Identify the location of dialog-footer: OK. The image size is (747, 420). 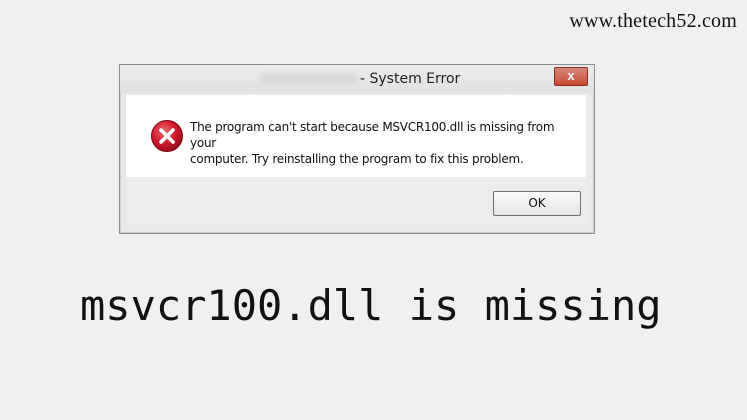
(356, 201).